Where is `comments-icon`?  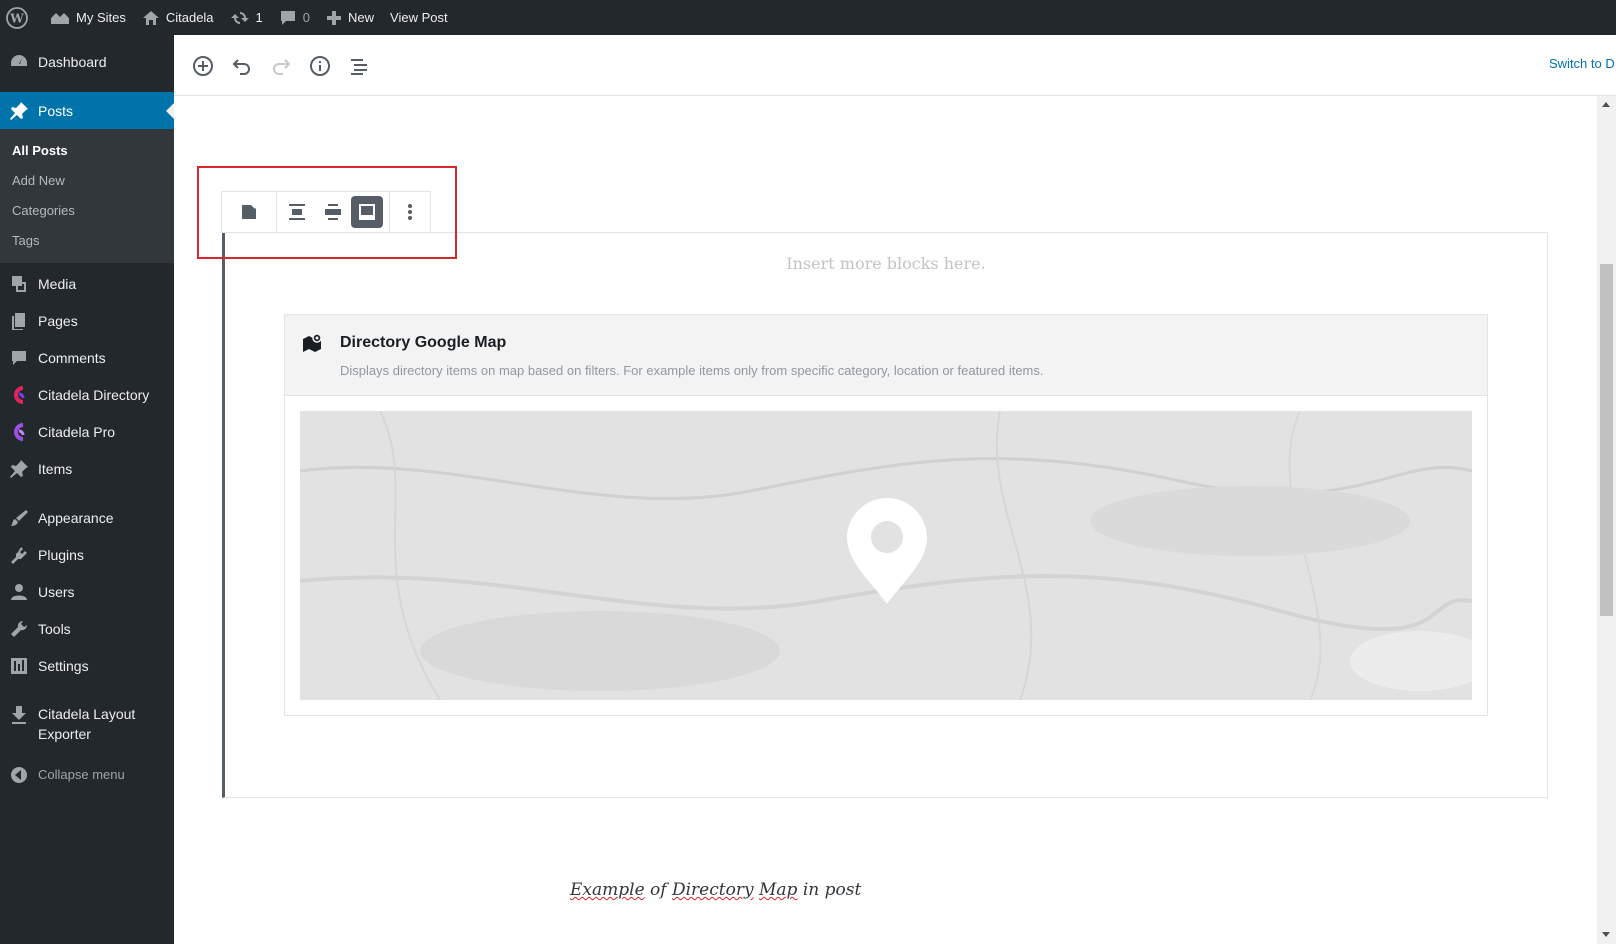 comments-icon is located at coordinates (19, 358).